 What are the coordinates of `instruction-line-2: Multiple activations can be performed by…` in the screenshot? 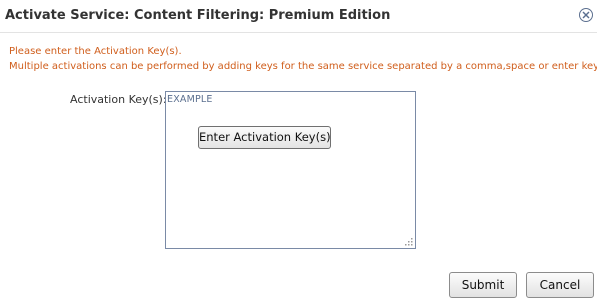 It's located at (303, 66).